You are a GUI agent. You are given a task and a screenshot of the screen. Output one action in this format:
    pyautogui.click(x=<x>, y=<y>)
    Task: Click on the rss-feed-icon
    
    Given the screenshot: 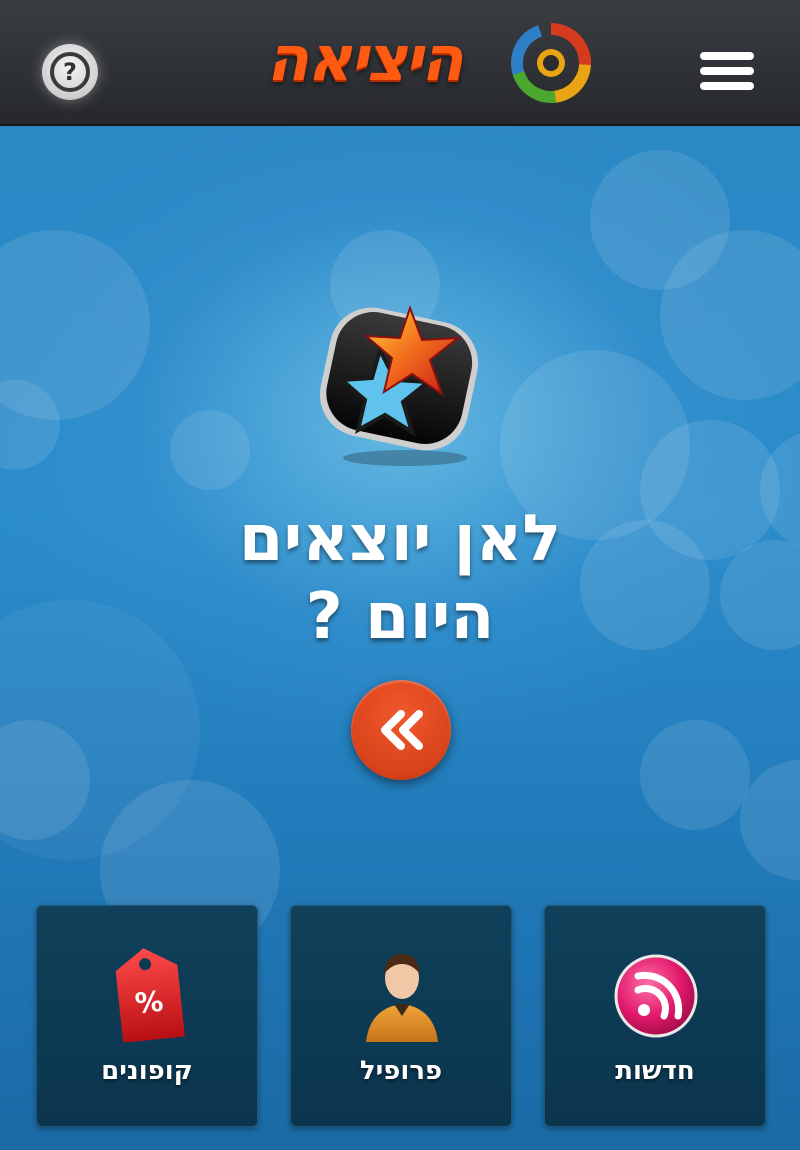 What is the action you would take?
    pyautogui.click(x=656, y=996)
    